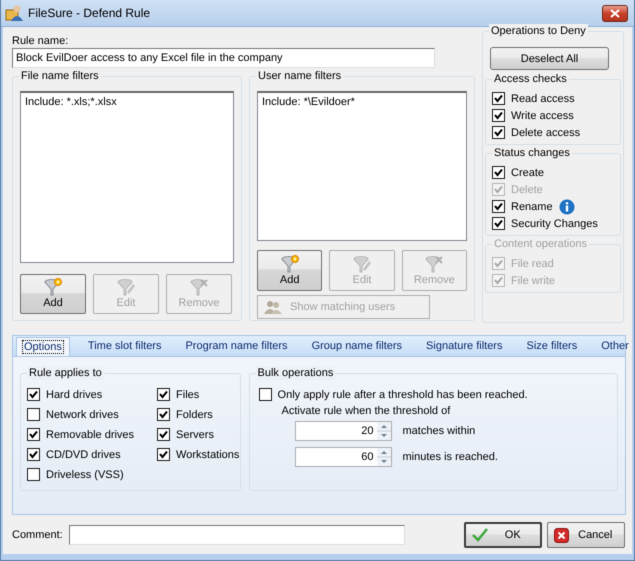 The height and width of the screenshot is (561, 635). I want to click on checkbox-label: CD/DVD drives, so click(83, 454).